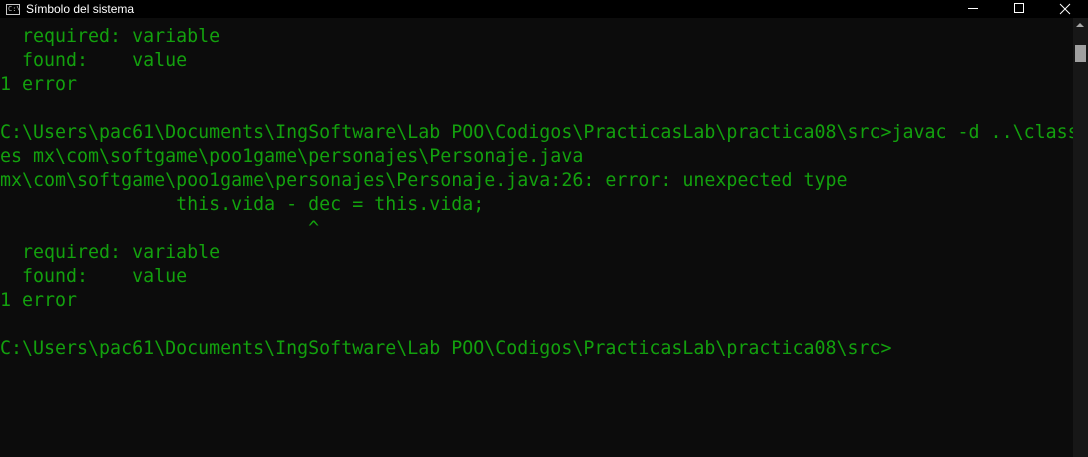 This screenshot has width=1088, height=457. Describe the element at coordinates (1080, 237) in the screenshot. I see `vertical-scrollbar` at that location.